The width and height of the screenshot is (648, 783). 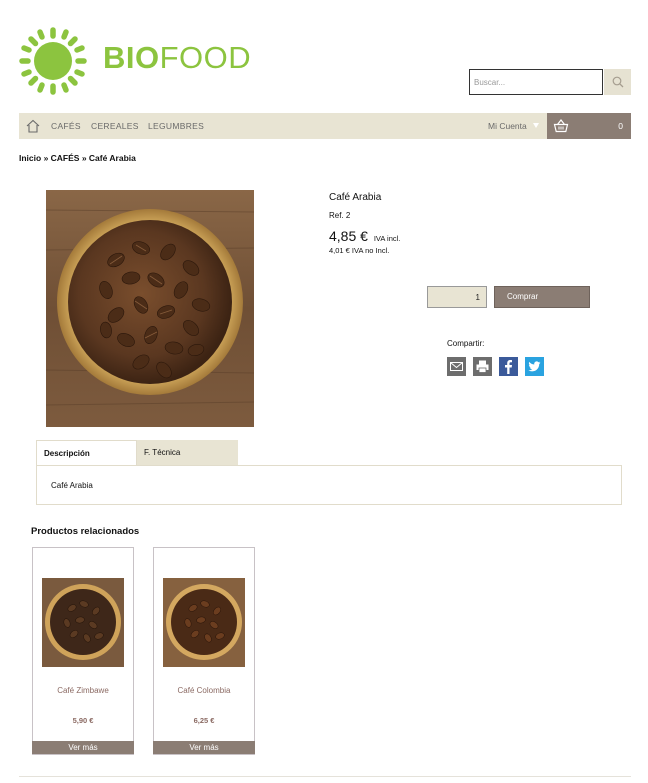 I want to click on related-product-name: Café Colombia, so click(x=204, y=690).